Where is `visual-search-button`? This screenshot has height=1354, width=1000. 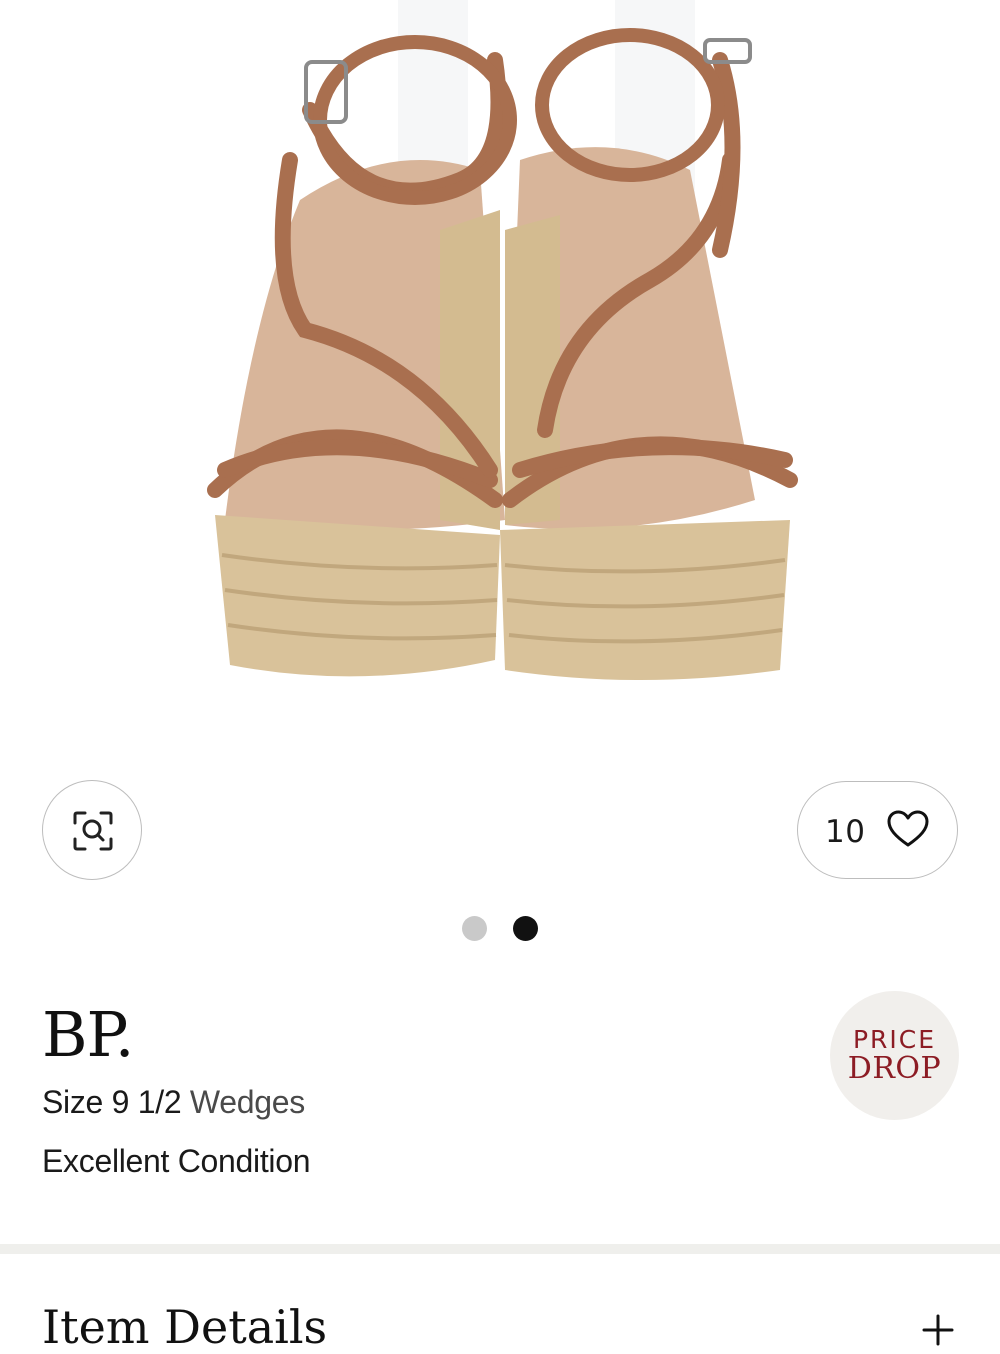
visual-search-button is located at coordinates (92, 830).